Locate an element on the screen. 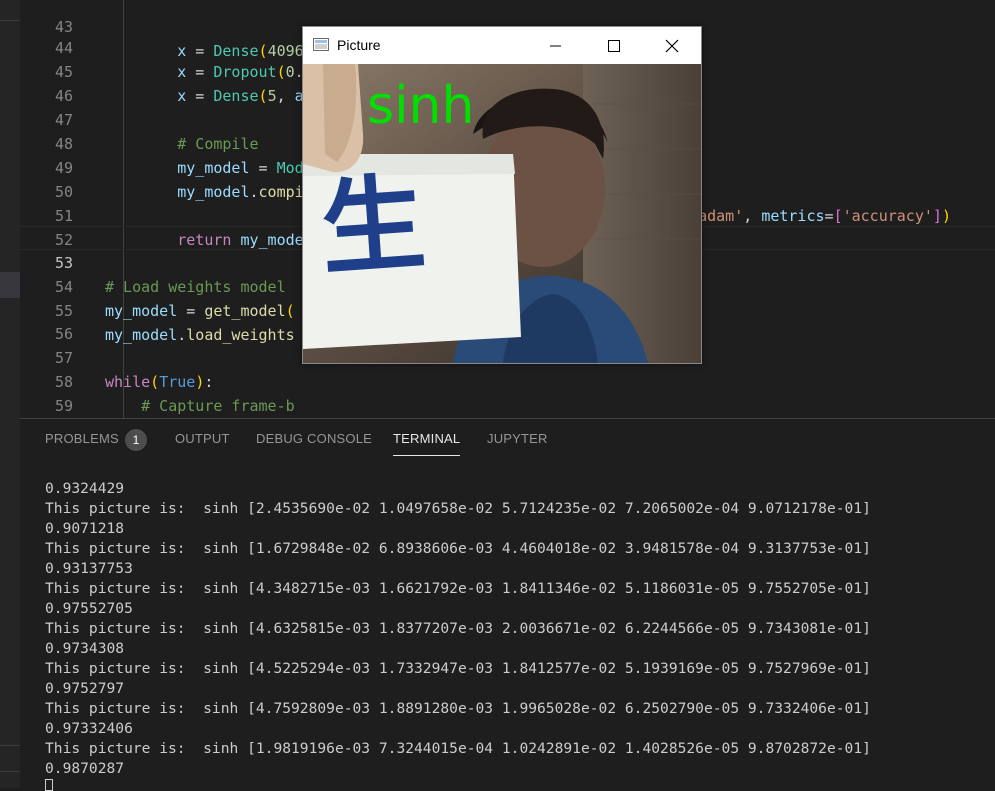 The height and width of the screenshot is (791, 995). picture-window-titlebar: Picture is located at coordinates (502, 45).